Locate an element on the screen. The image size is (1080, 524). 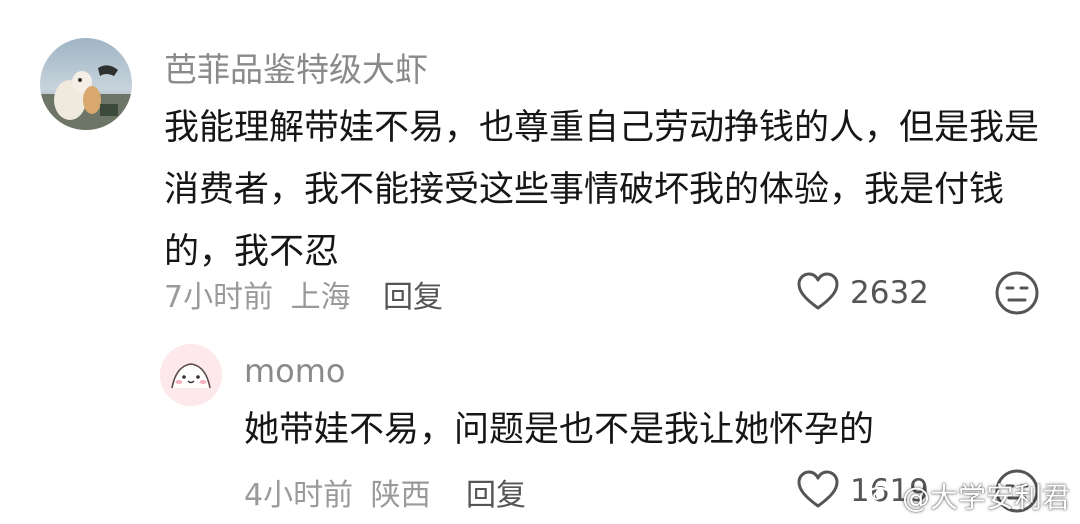
comment-like-button: 2632 is located at coordinates (862, 293).